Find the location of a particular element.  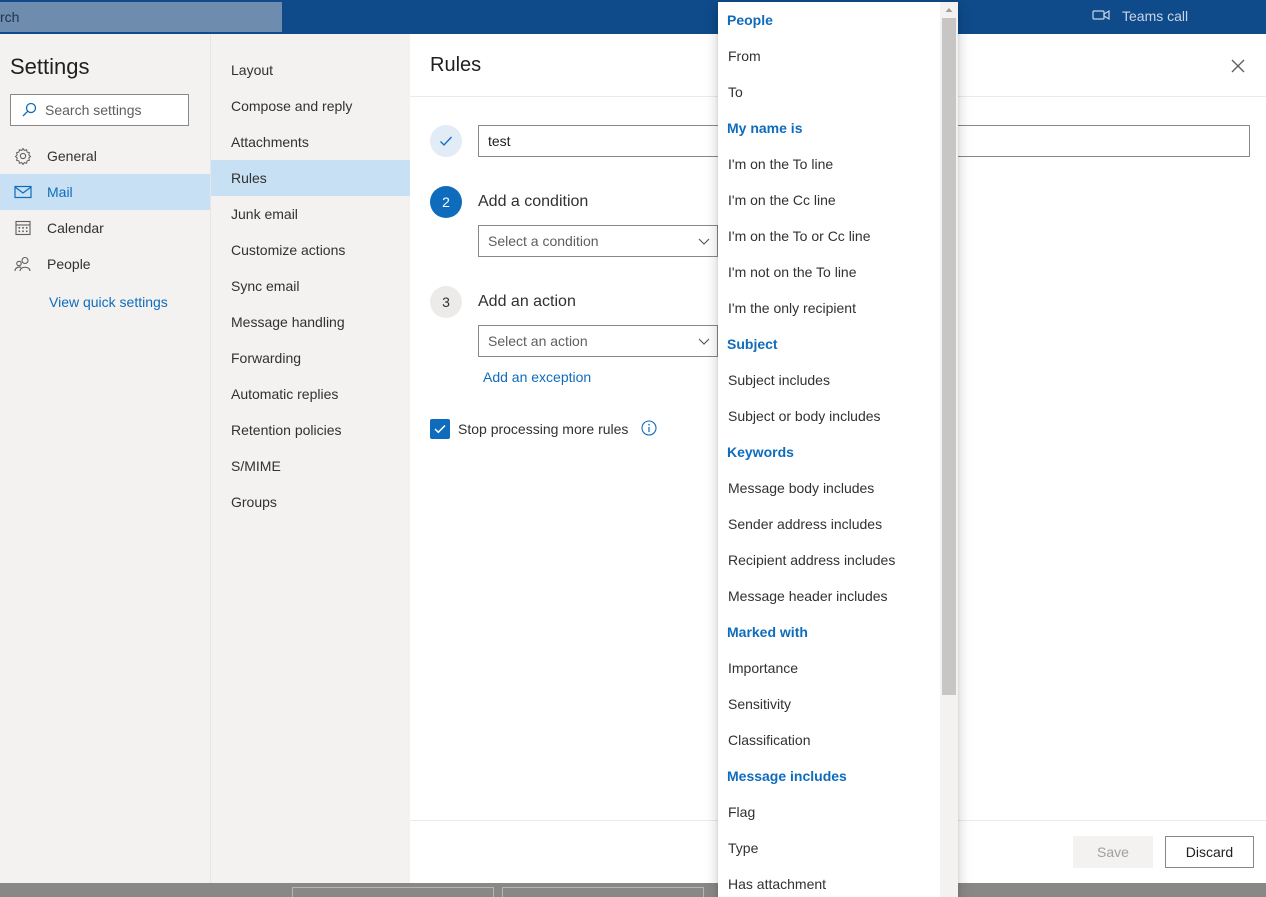

search-settings-input: Search settings is located at coordinates (99, 110).